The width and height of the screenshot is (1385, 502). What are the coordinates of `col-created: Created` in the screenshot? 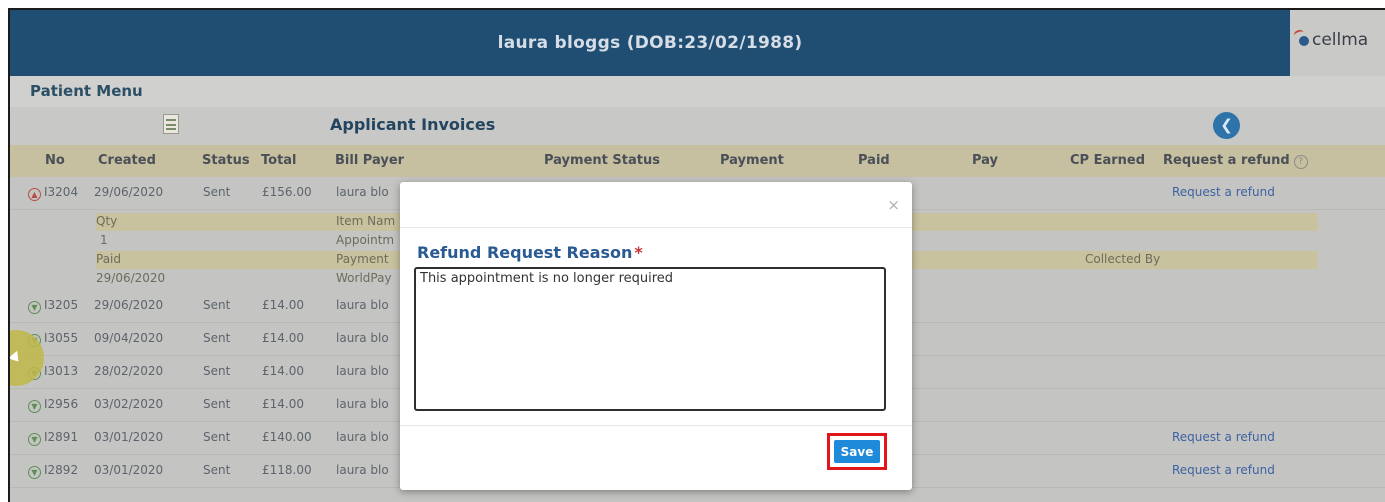 It's located at (127, 160).